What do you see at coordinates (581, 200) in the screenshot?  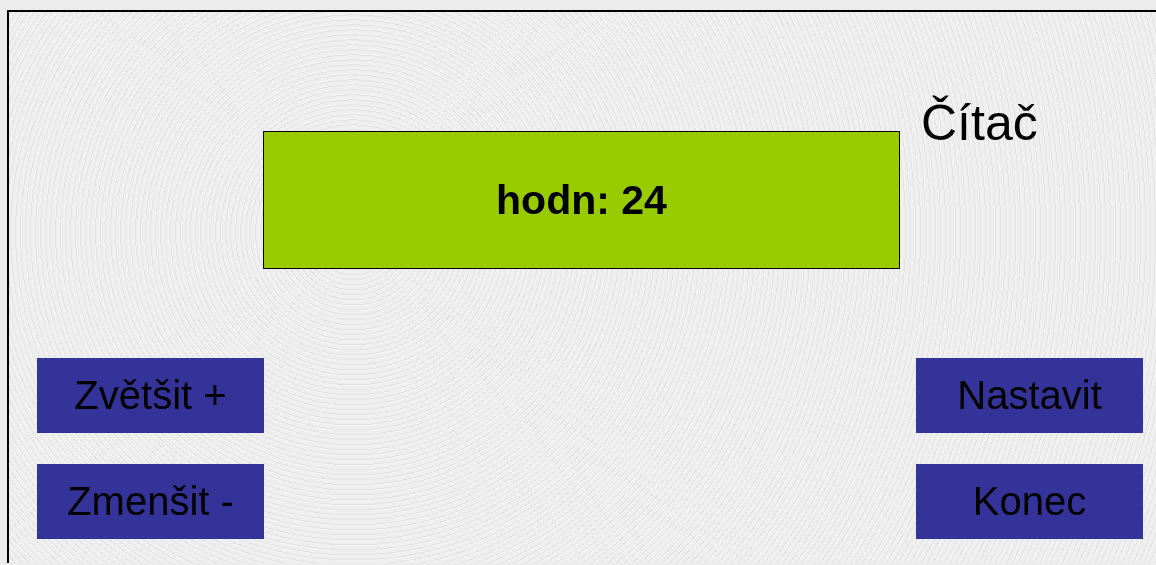 I see `counter-display: hodn: 24` at bounding box center [581, 200].